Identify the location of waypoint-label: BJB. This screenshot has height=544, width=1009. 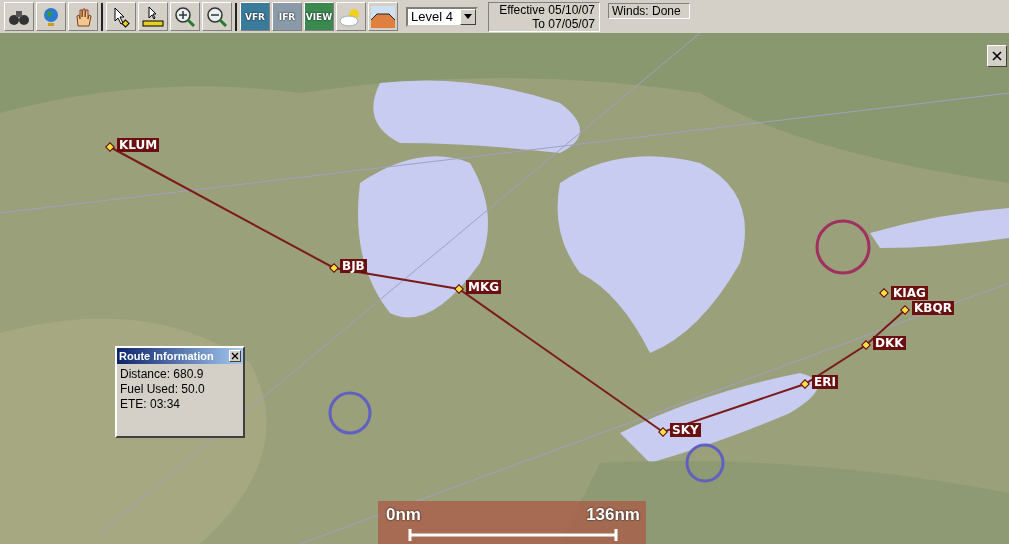
(353, 266).